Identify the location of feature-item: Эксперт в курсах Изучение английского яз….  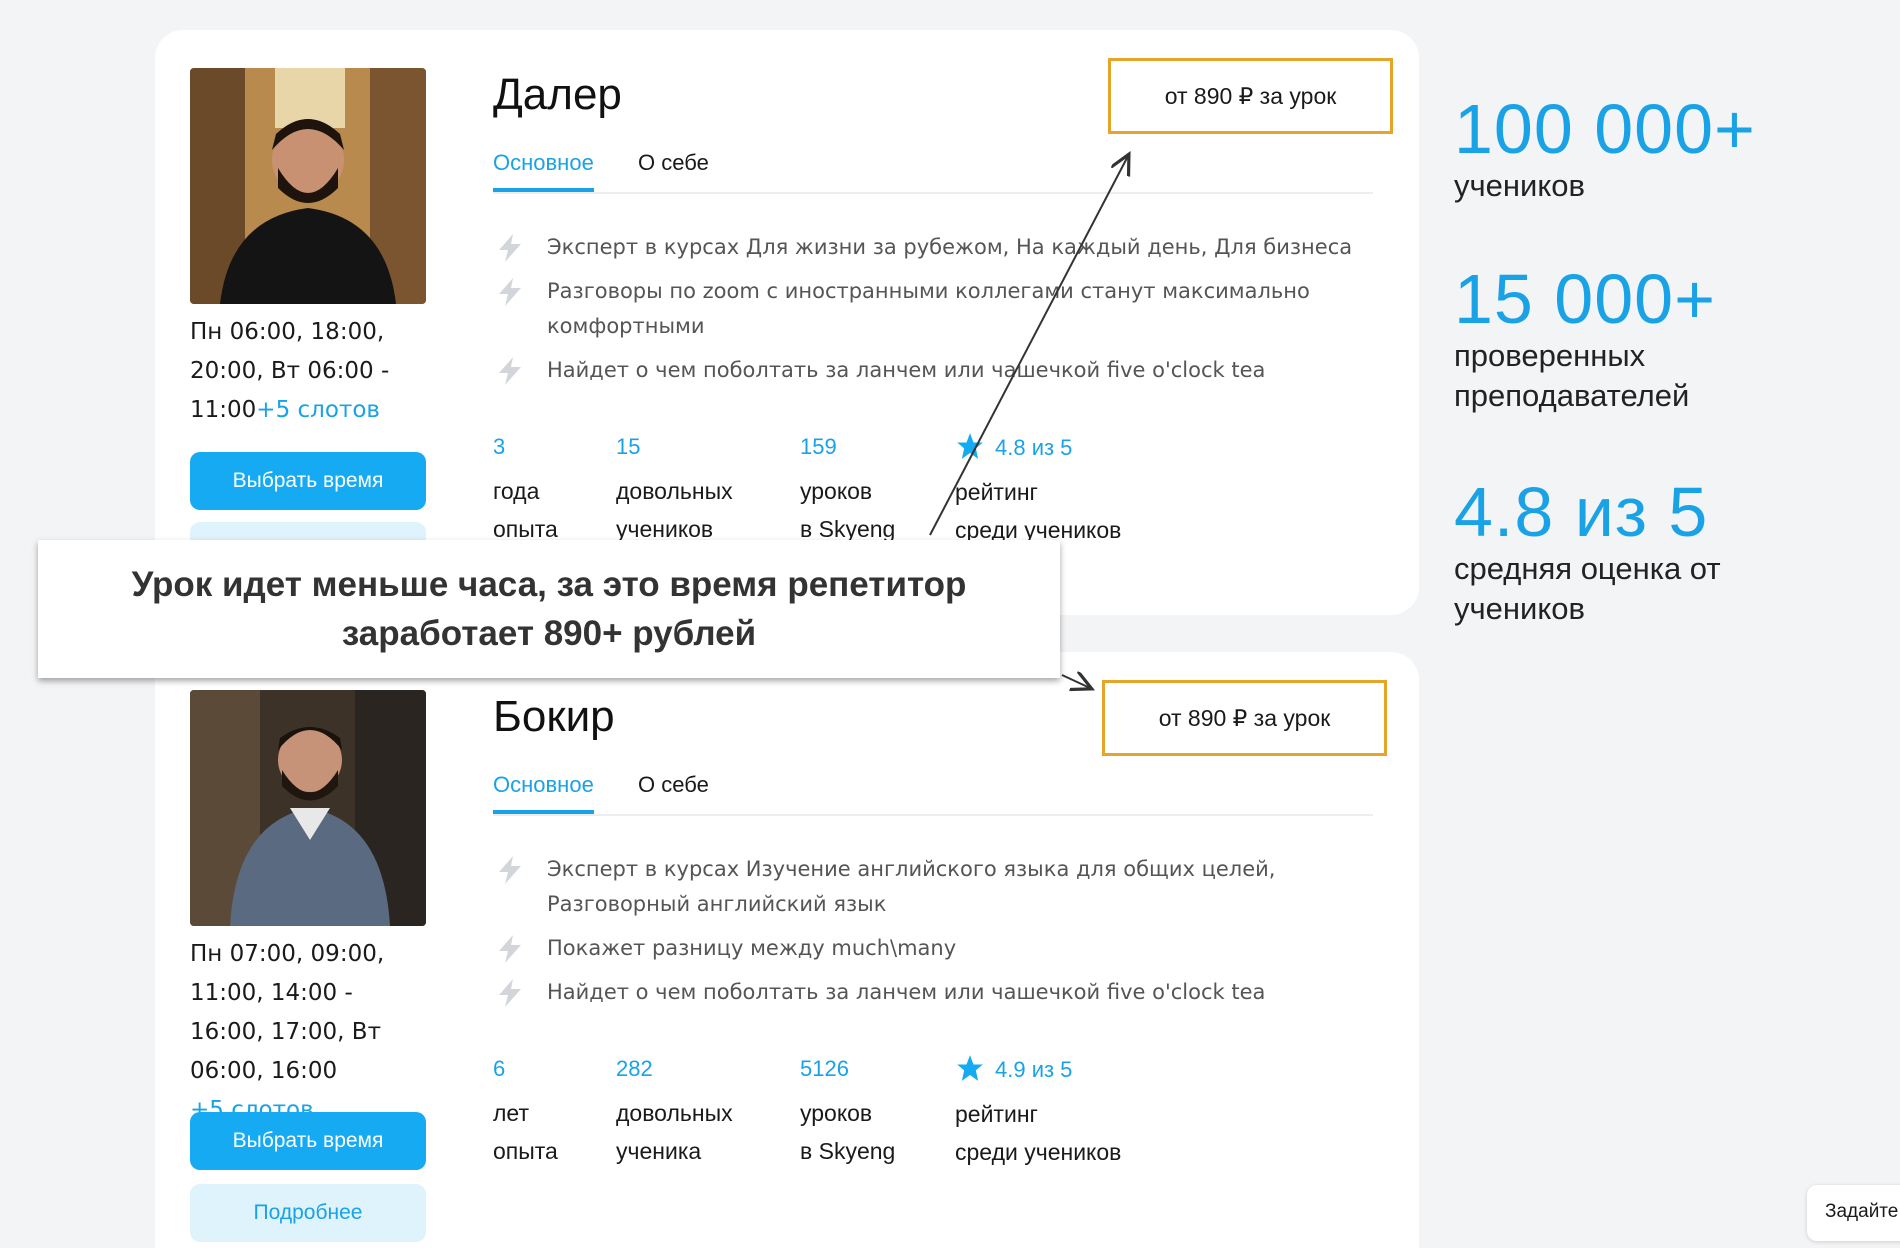
(933, 887).